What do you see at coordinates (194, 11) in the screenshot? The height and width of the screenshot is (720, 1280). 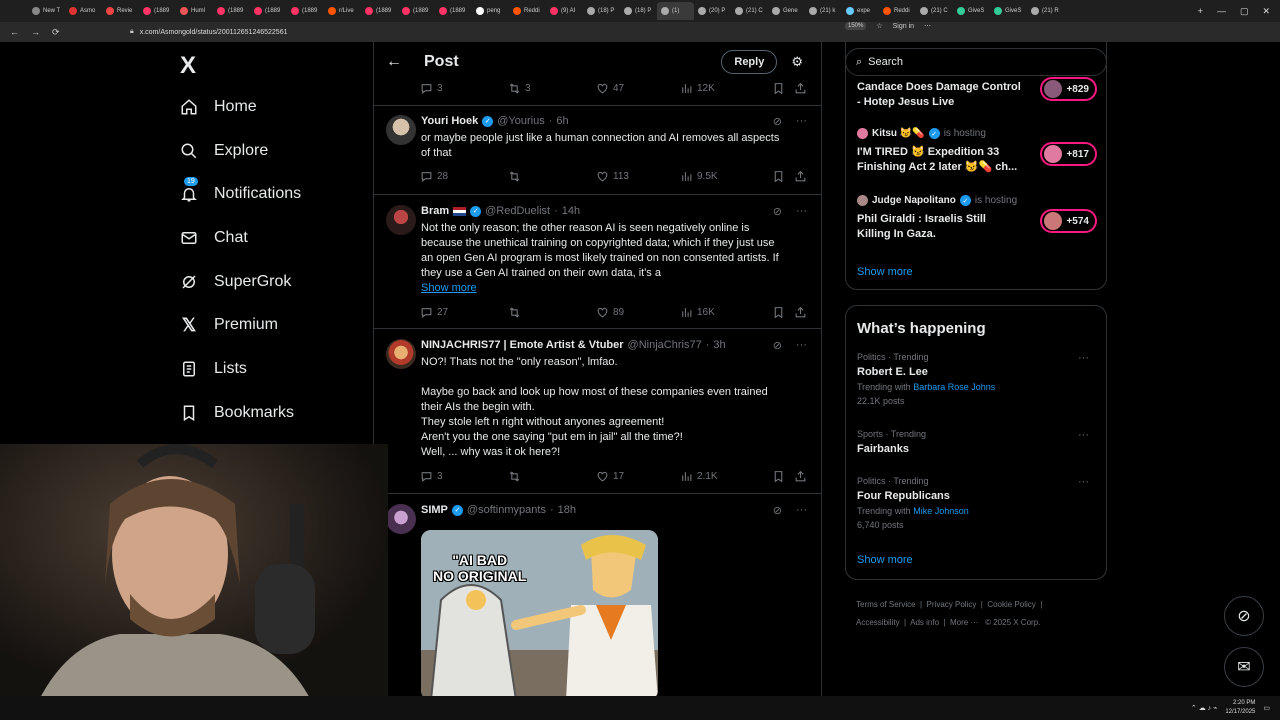 I see `browser-tab: Huml` at bounding box center [194, 11].